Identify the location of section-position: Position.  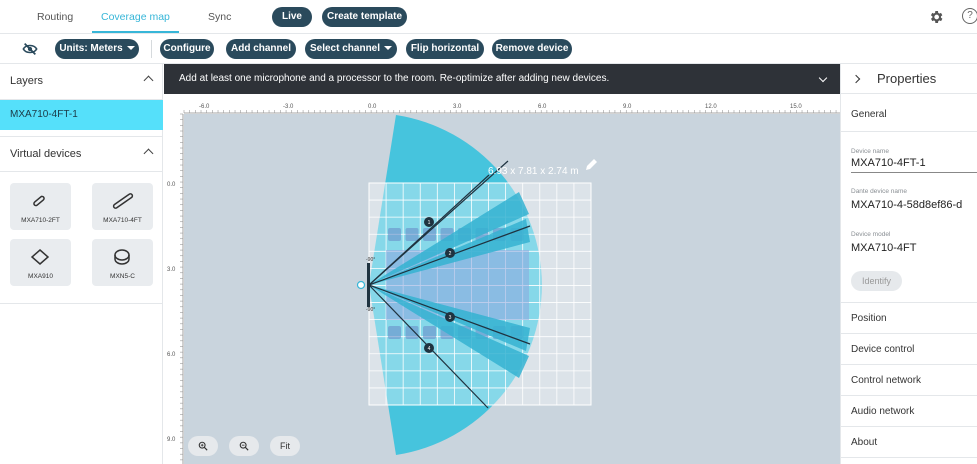
(909, 318).